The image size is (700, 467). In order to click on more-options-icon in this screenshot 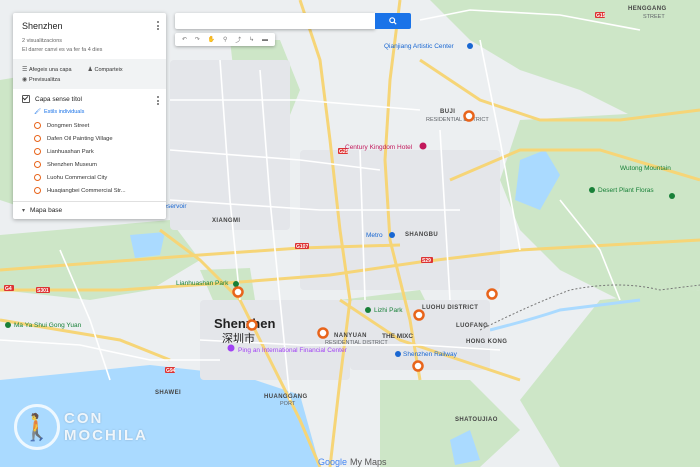, I will do `click(158, 25)`.